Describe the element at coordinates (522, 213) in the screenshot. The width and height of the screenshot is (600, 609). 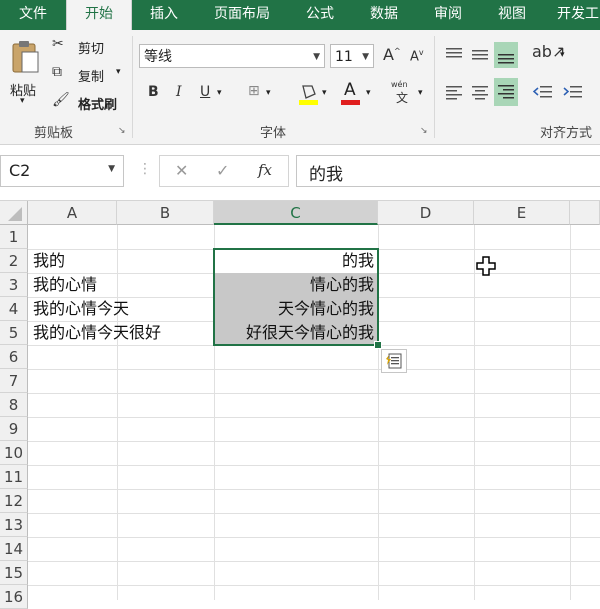
I see `column-header-e: E` at that location.